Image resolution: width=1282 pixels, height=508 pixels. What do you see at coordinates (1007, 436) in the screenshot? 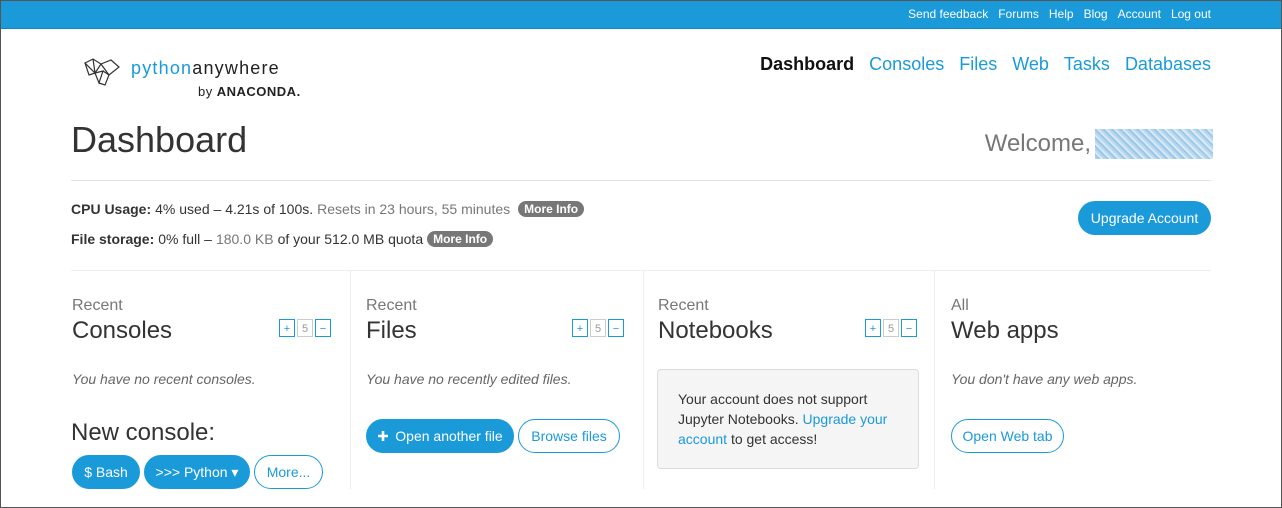
I see `open-web-tab-button: Open Web tab` at bounding box center [1007, 436].